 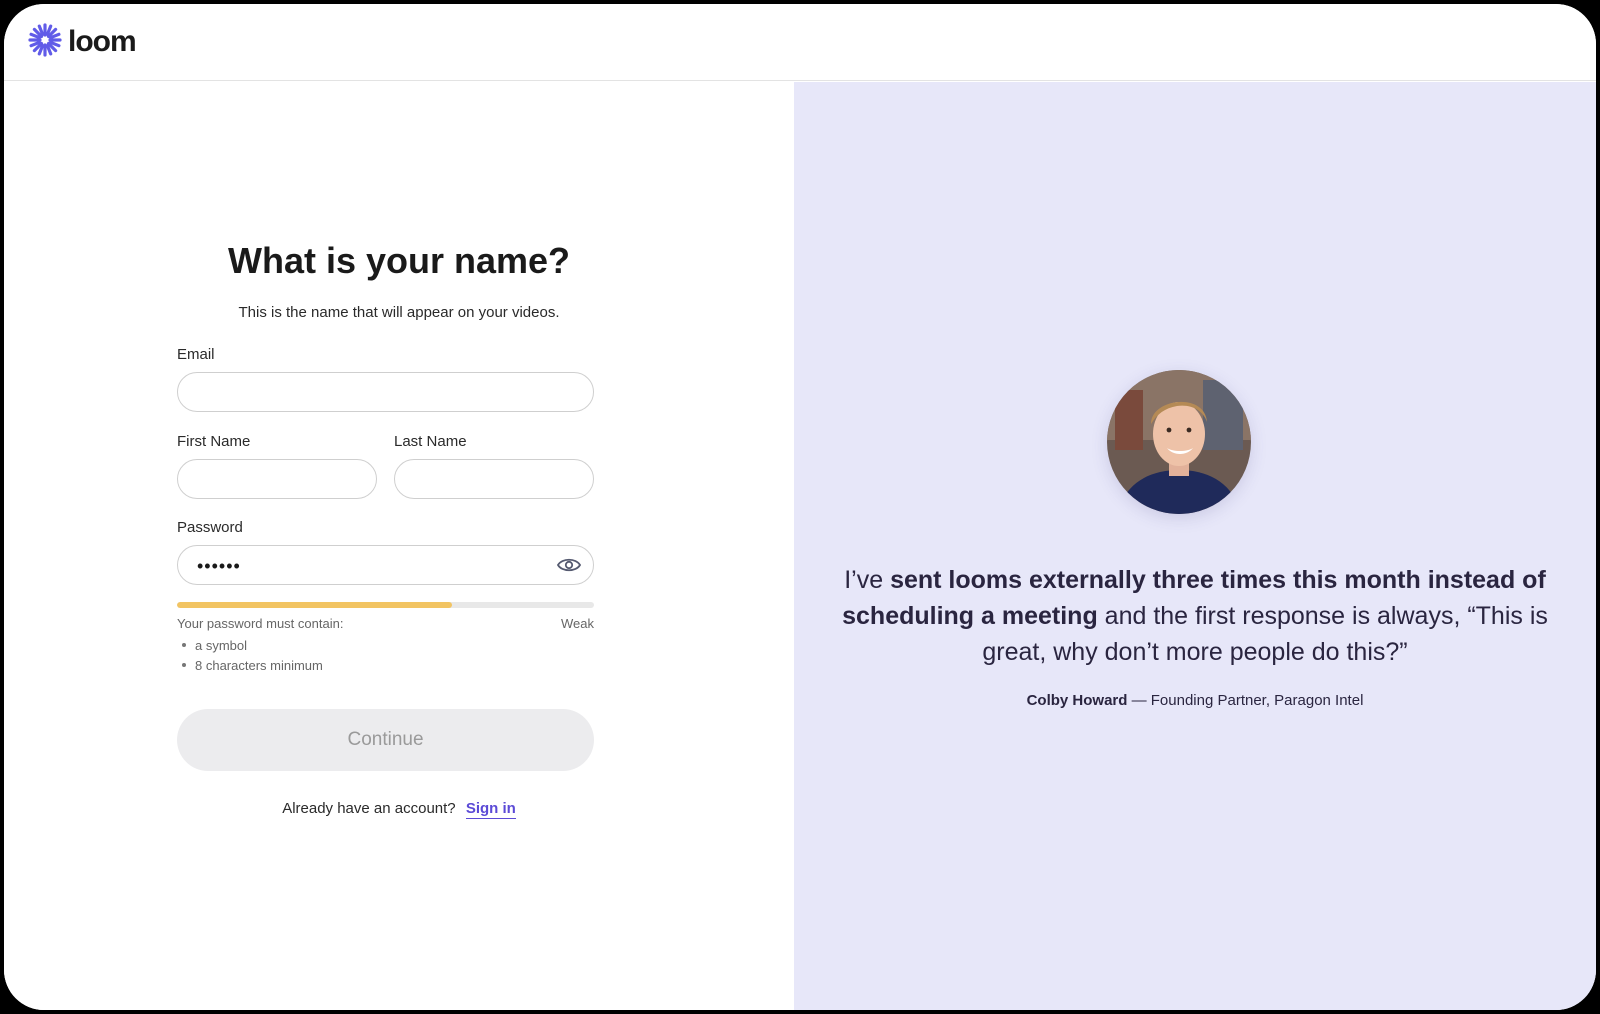 I want to click on loom-logo: loom, so click(x=82, y=42).